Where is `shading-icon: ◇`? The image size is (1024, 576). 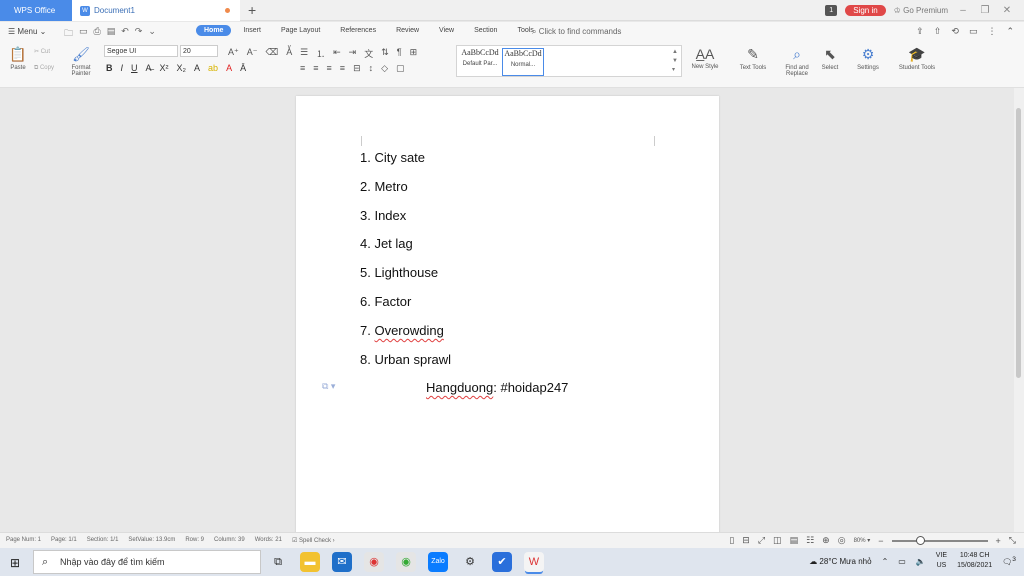
shading-icon: ◇ is located at coordinates (384, 68).